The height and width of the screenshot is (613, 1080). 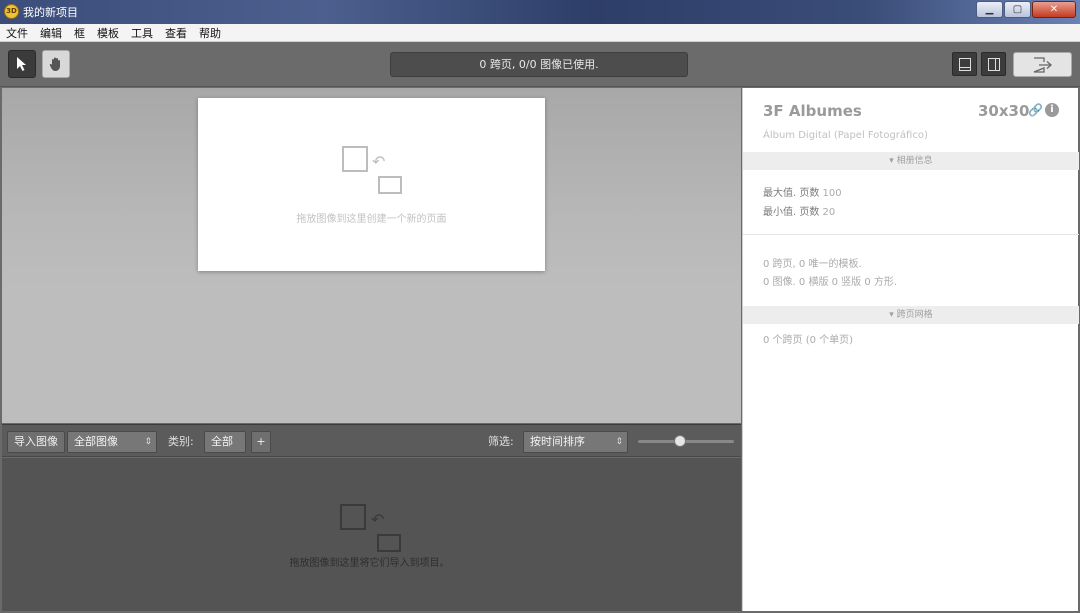 What do you see at coordinates (369, 563) in the screenshot?
I see `browser-drop-hint: 拖放图像到这里将它们导入到项目。` at bounding box center [369, 563].